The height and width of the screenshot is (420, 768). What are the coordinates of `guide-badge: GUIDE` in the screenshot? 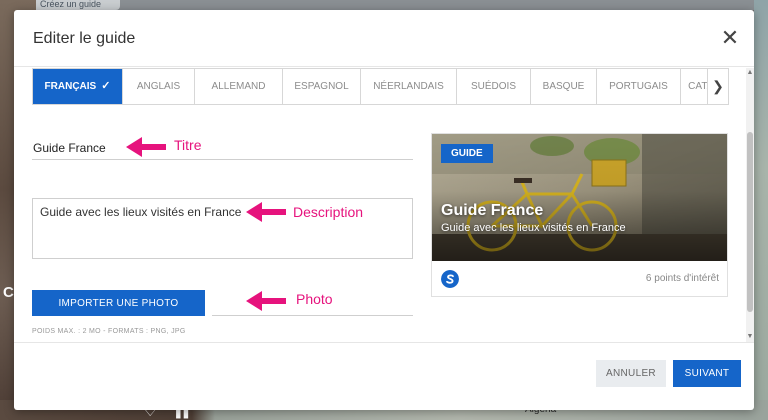 It's located at (467, 153).